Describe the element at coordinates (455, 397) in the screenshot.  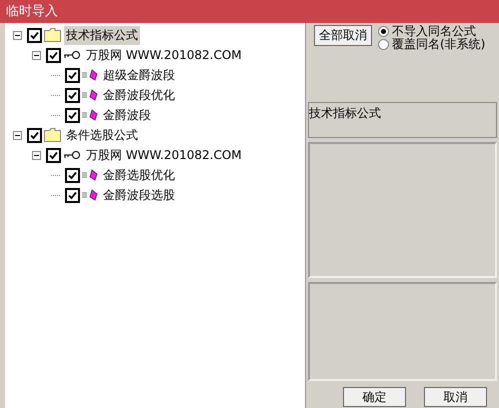
I see `cancel-button: 取消` at that location.